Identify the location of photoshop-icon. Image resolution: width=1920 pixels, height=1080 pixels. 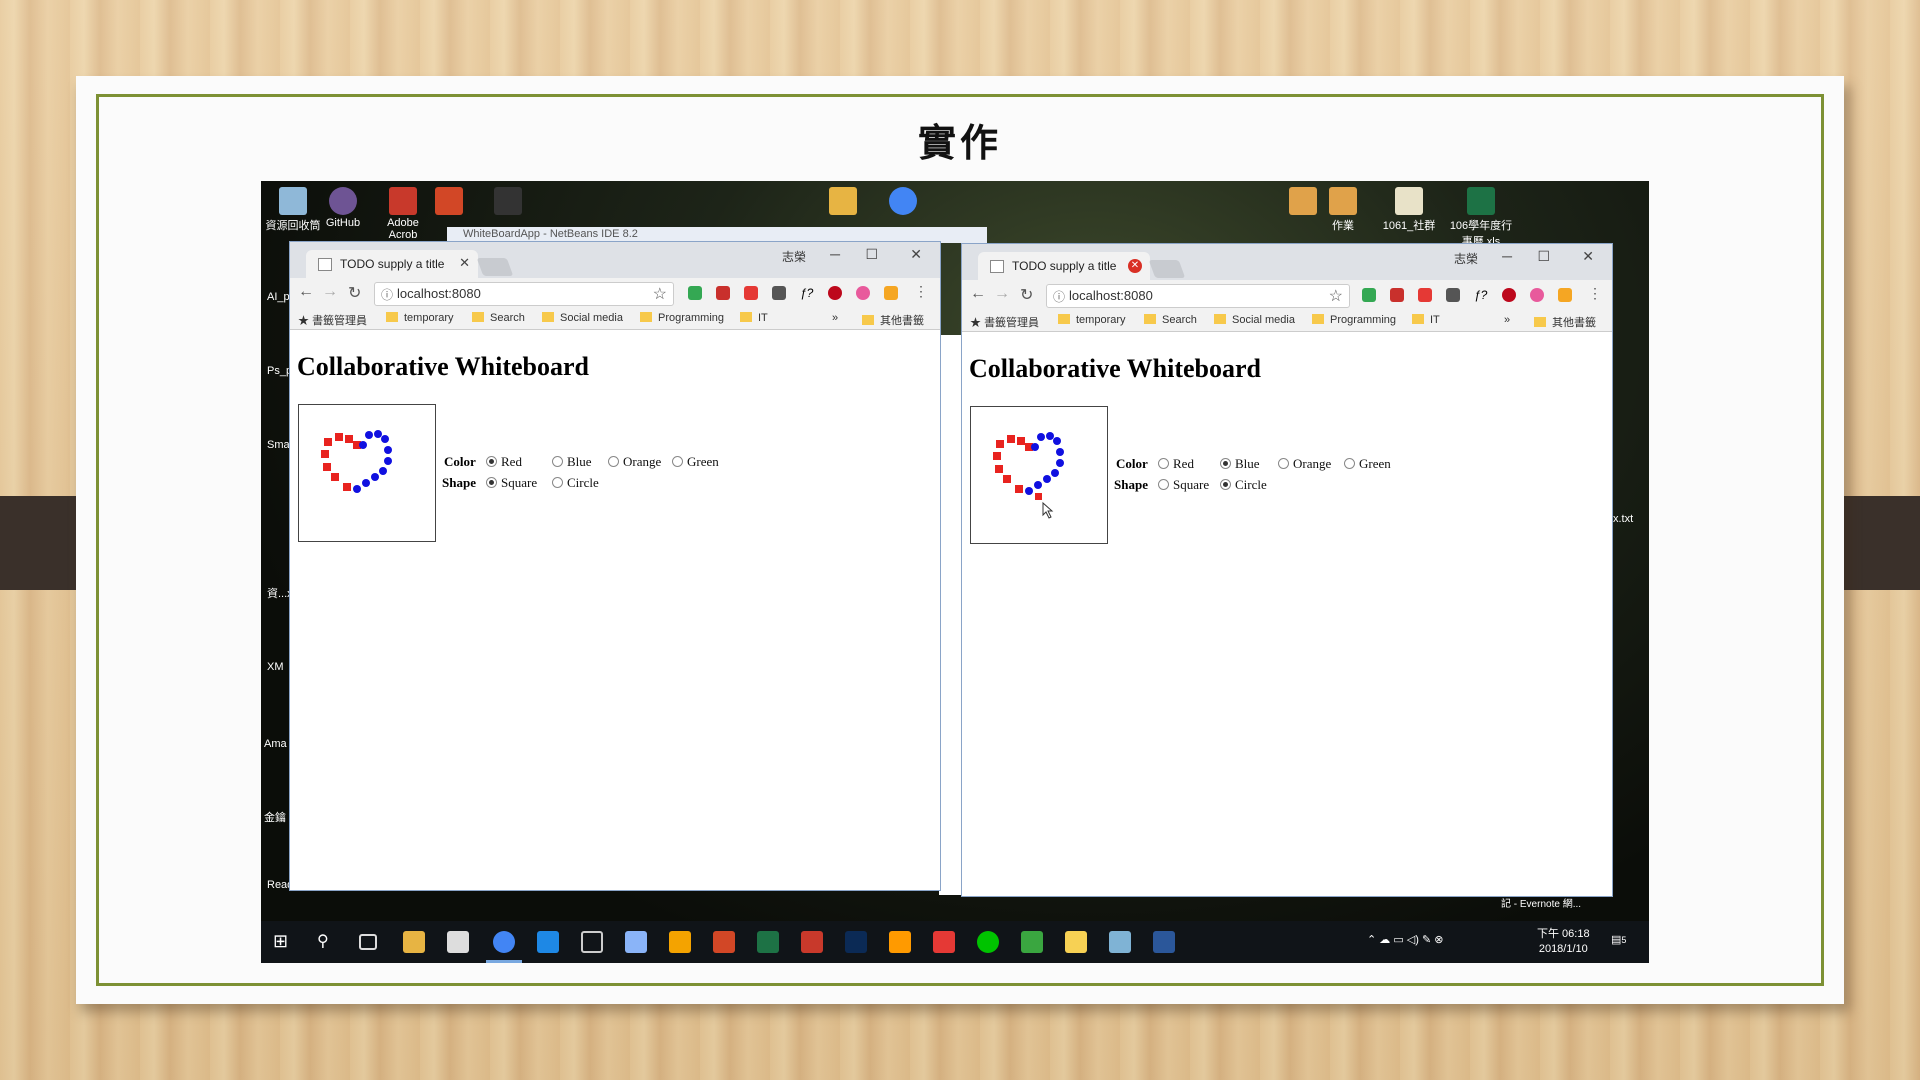
(856, 942).